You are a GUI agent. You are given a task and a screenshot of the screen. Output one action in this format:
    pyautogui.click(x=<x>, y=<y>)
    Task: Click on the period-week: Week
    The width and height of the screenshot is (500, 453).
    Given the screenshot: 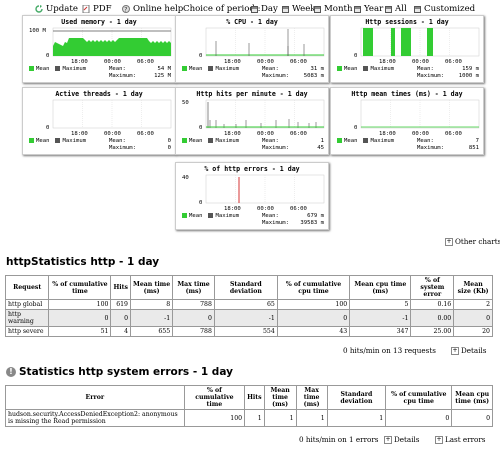 What is the action you would take?
    pyautogui.click(x=299, y=9)
    